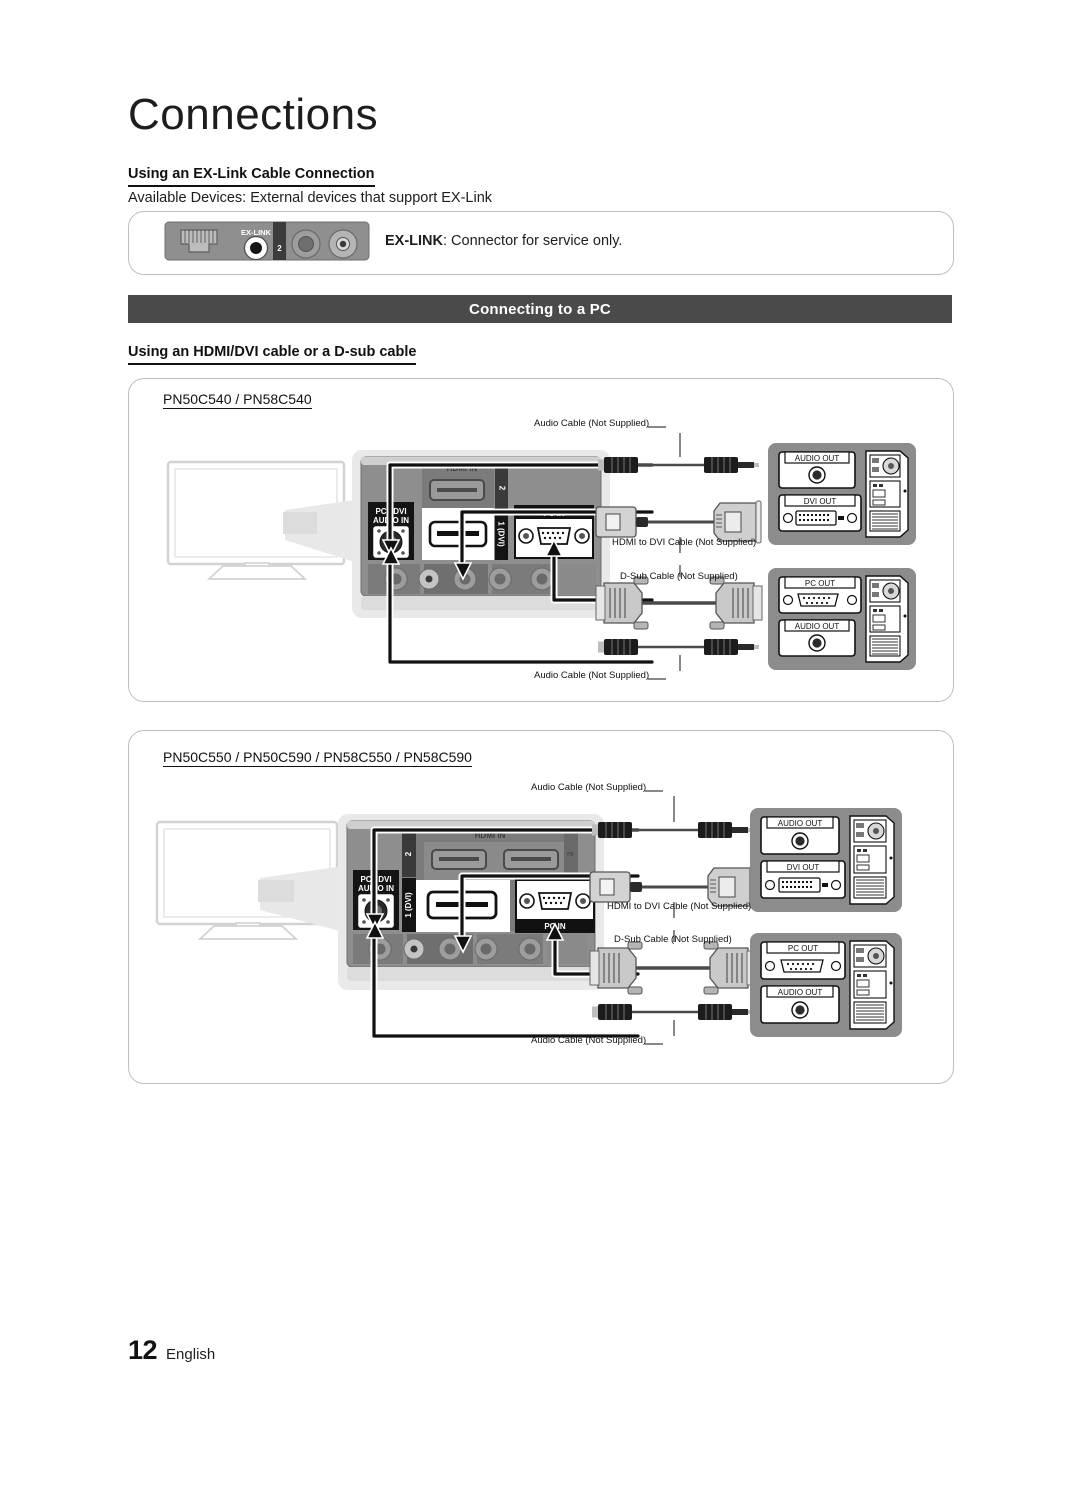 The height and width of the screenshot is (1494, 1080). What do you see at coordinates (803, 948) in the screenshot?
I see `diagram2-pc-out-text: PC OUT` at bounding box center [803, 948].